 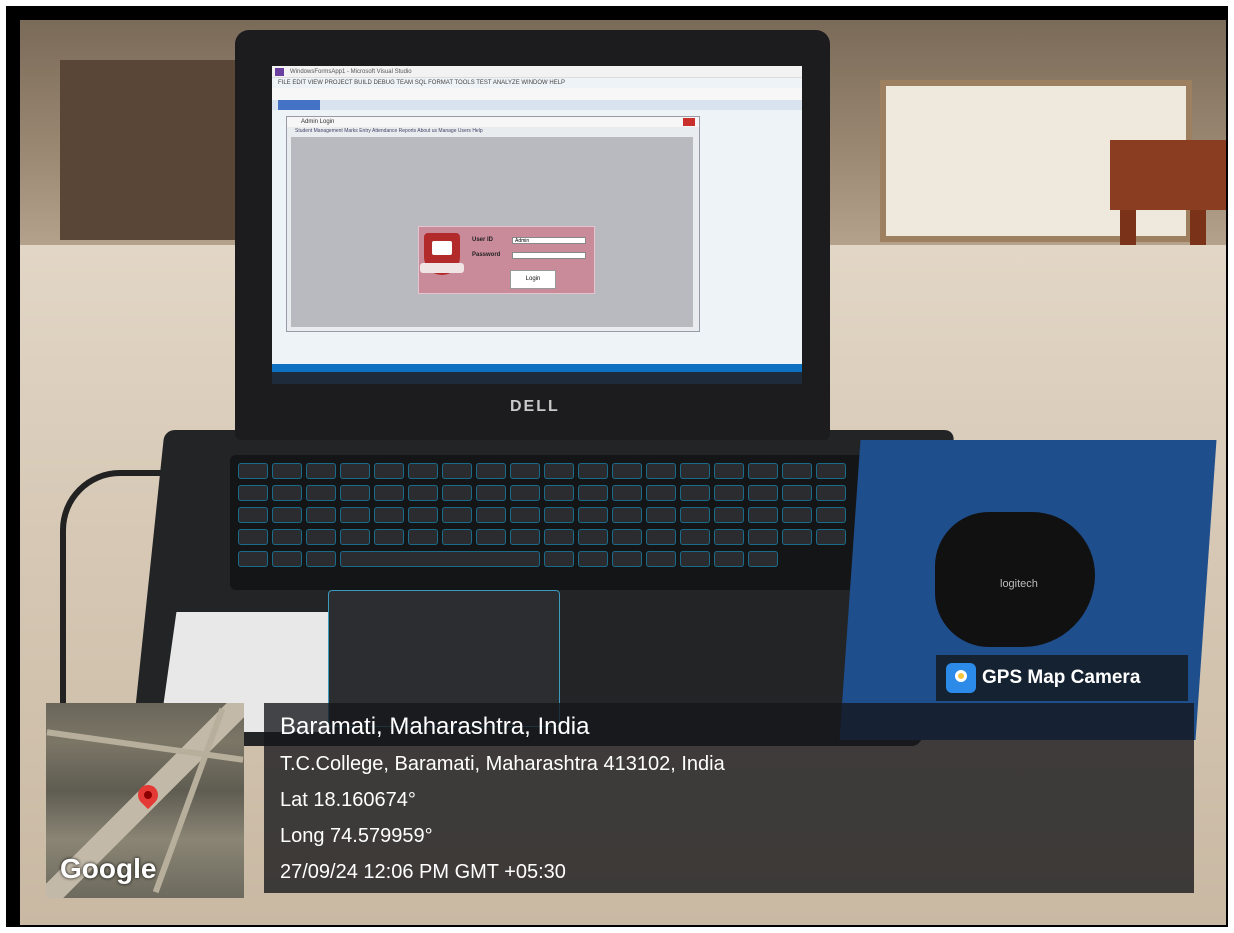 I want to click on longitude-line: Long 74.579959°, so click(x=356, y=836).